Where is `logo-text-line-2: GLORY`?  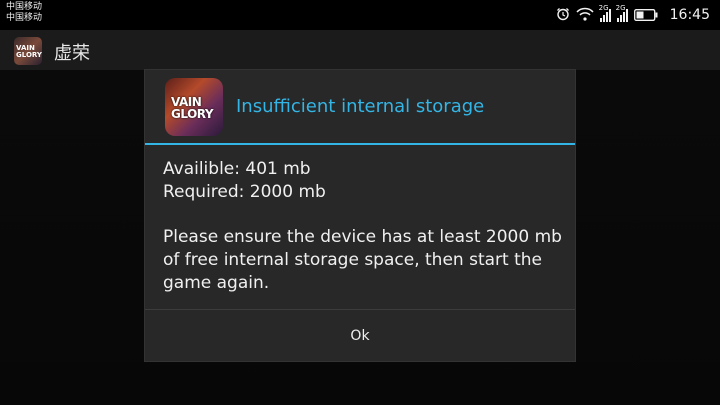 logo-text-line-2: GLORY is located at coordinates (192, 114).